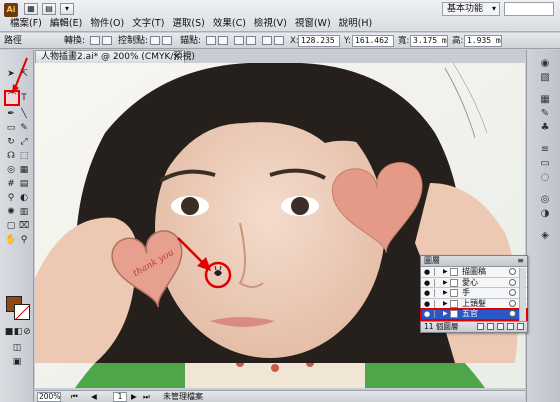  Describe the element at coordinates (545, 200) in the screenshot. I see `appearance-panel-icon: ◎` at that location.